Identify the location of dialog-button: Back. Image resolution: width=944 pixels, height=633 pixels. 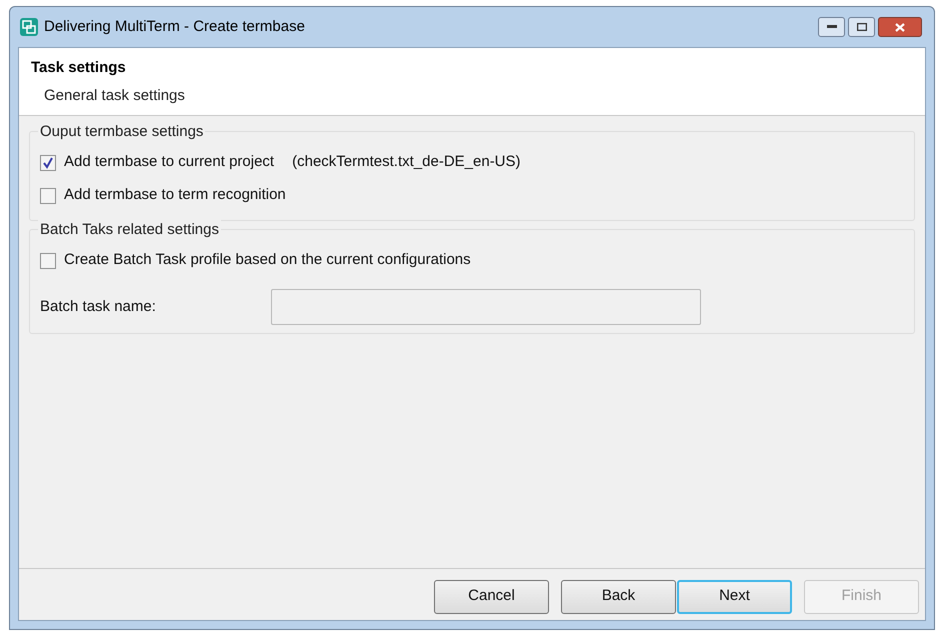
(618, 597).